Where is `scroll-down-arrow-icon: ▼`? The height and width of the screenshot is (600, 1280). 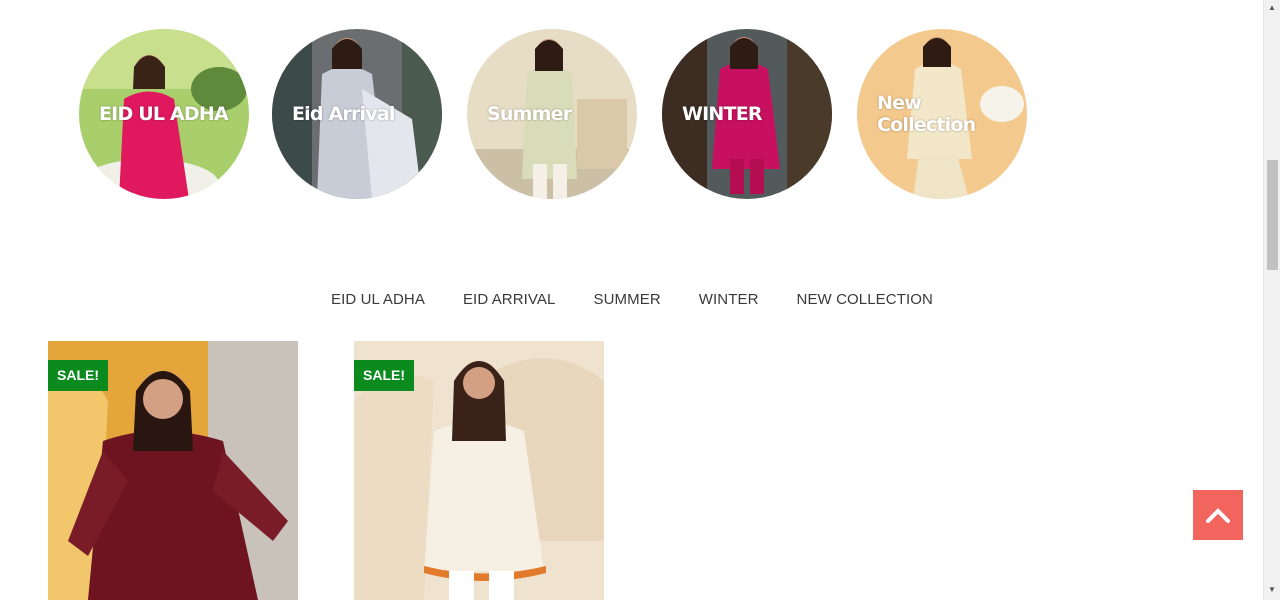
scroll-down-arrow-icon: ▼ is located at coordinates (1272, 590).